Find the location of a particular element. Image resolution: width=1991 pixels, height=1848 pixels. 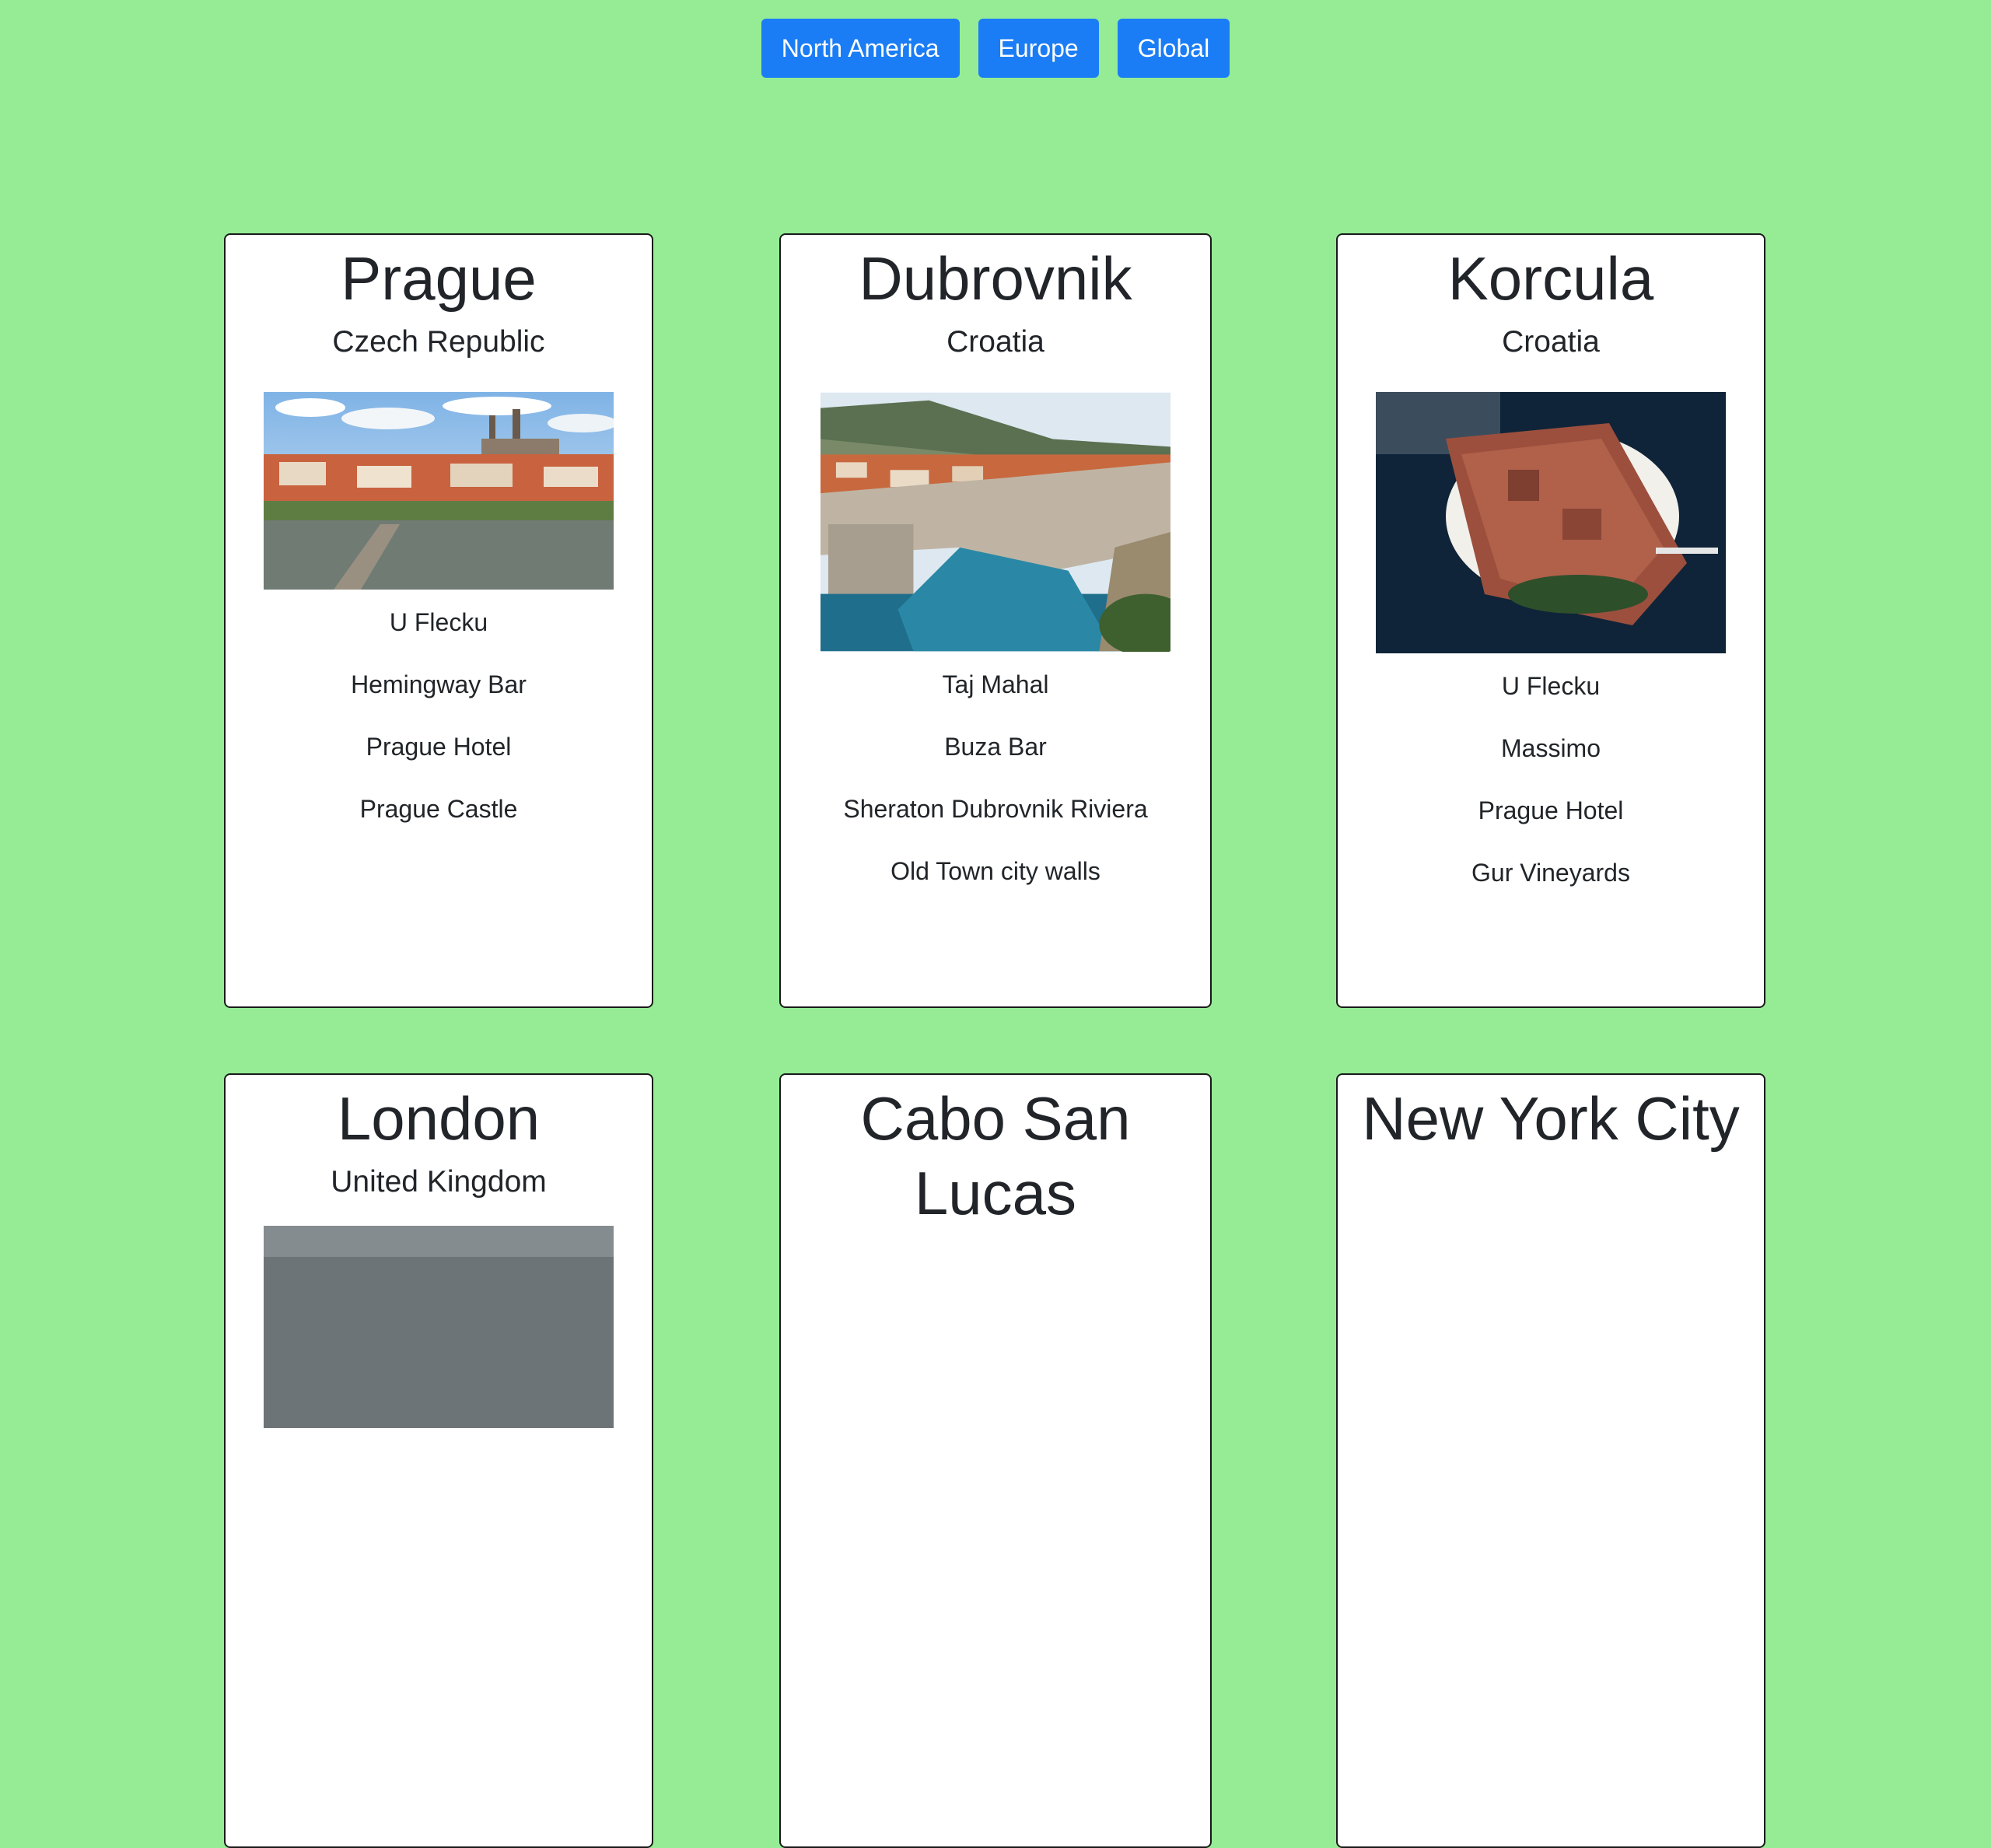

place-item: Prague Castle is located at coordinates (438, 809).